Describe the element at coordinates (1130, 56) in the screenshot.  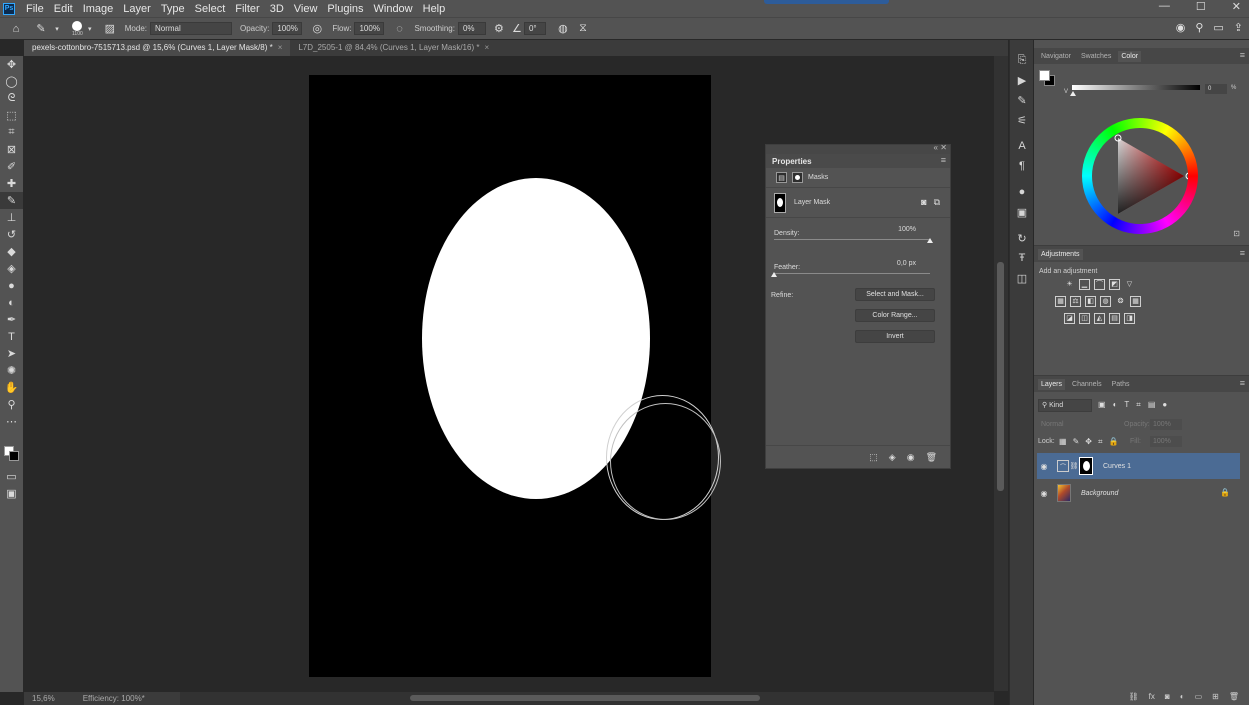
I see `tab-color: Color` at that location.